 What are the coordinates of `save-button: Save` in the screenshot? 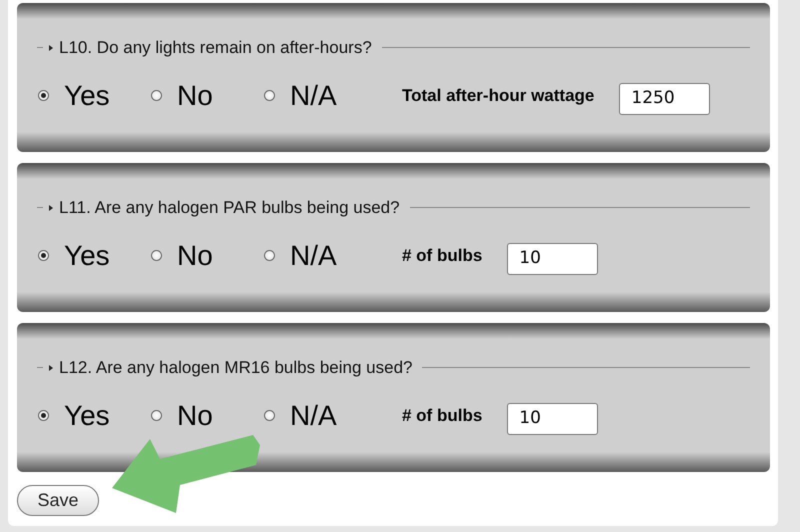 It's located at (58, 500).